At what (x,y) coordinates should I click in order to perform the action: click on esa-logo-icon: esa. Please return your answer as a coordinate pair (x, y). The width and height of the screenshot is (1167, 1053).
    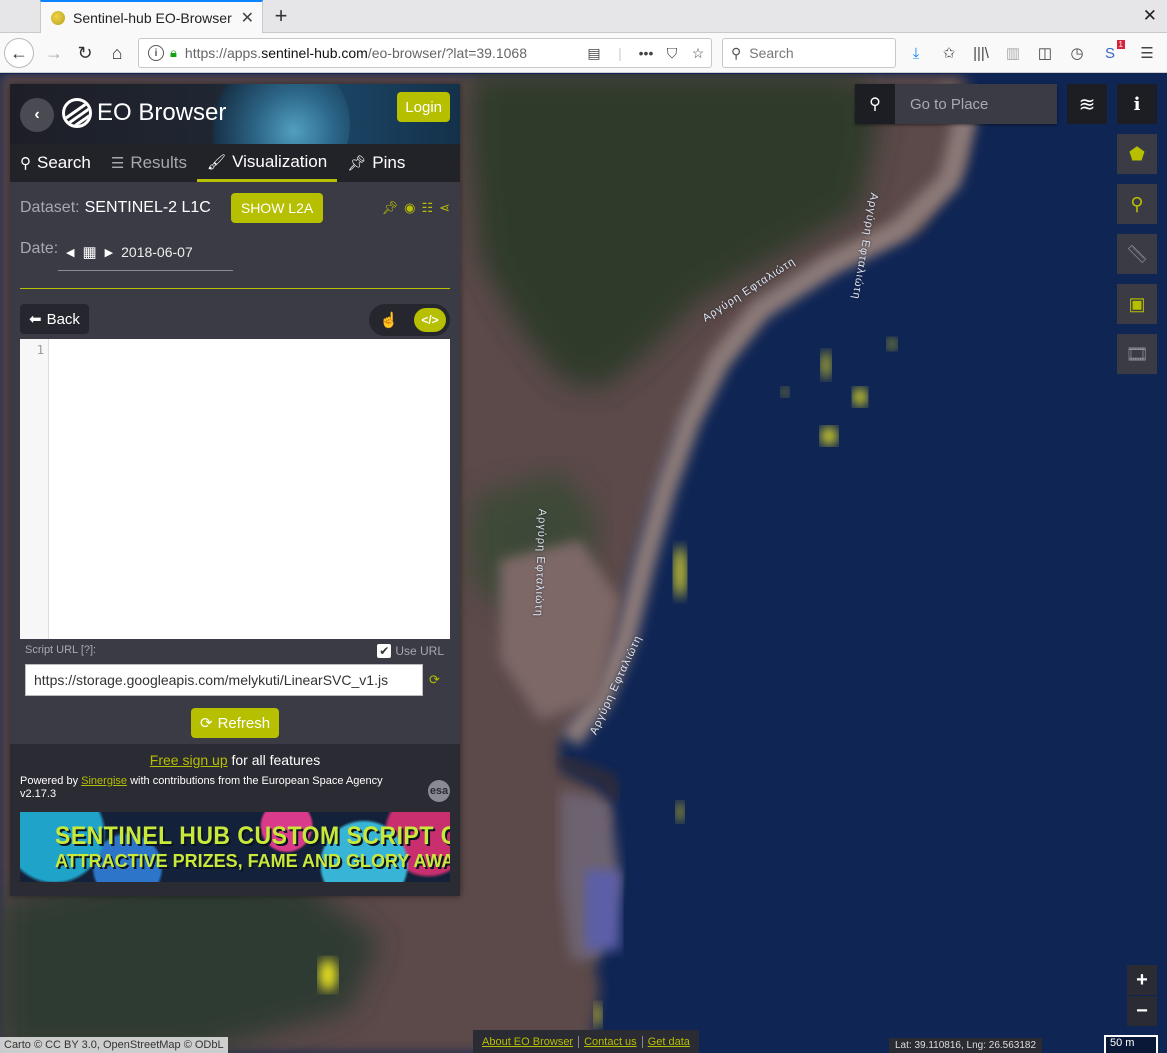
    Looking at the image, I should click on (439, 791).